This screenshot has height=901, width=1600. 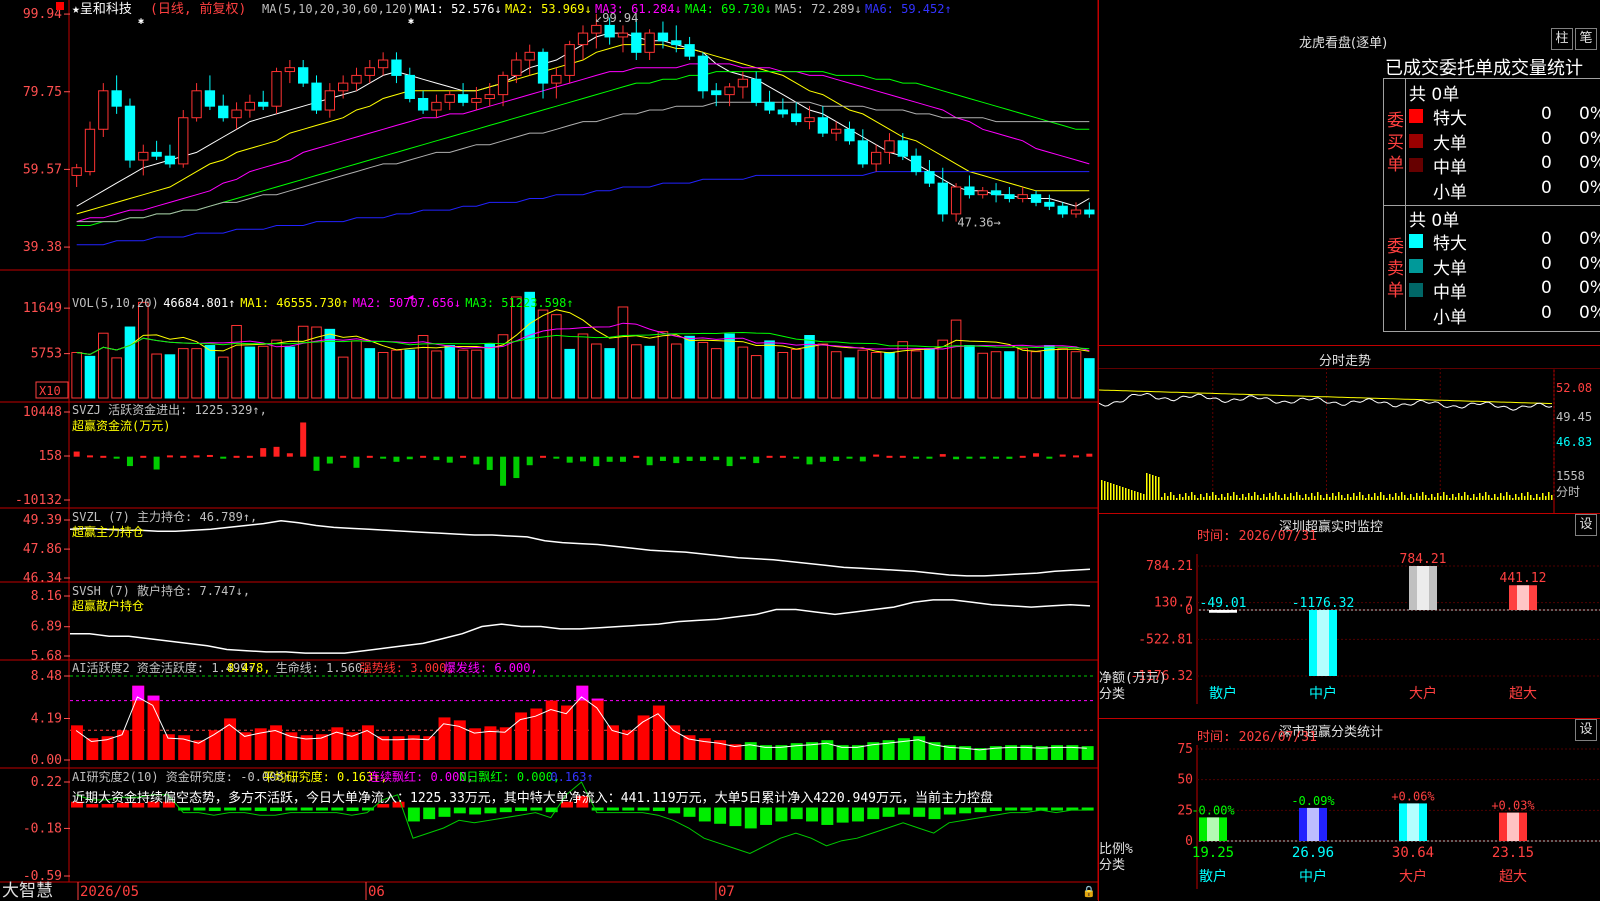 I want to click on column-mode-button: 柱, so click(x=1562, y=39).